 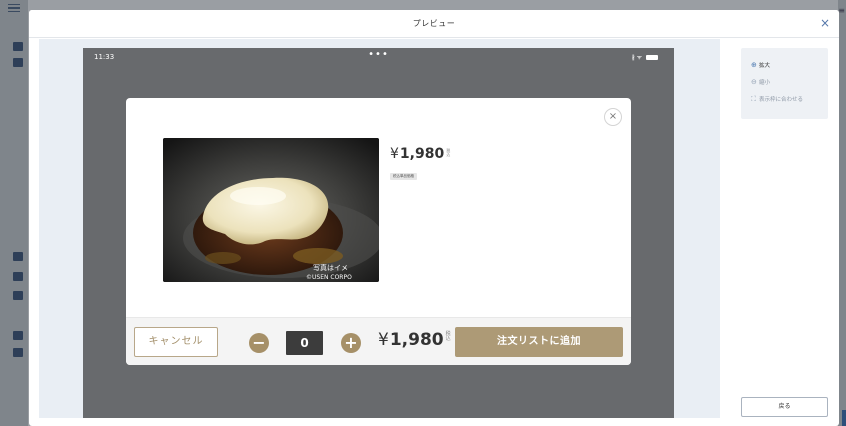 What do you see at coordinates (754, 82) in the screenshot?
I see `zoom-out-icon: ⊖` at bounding box center [754, 82].